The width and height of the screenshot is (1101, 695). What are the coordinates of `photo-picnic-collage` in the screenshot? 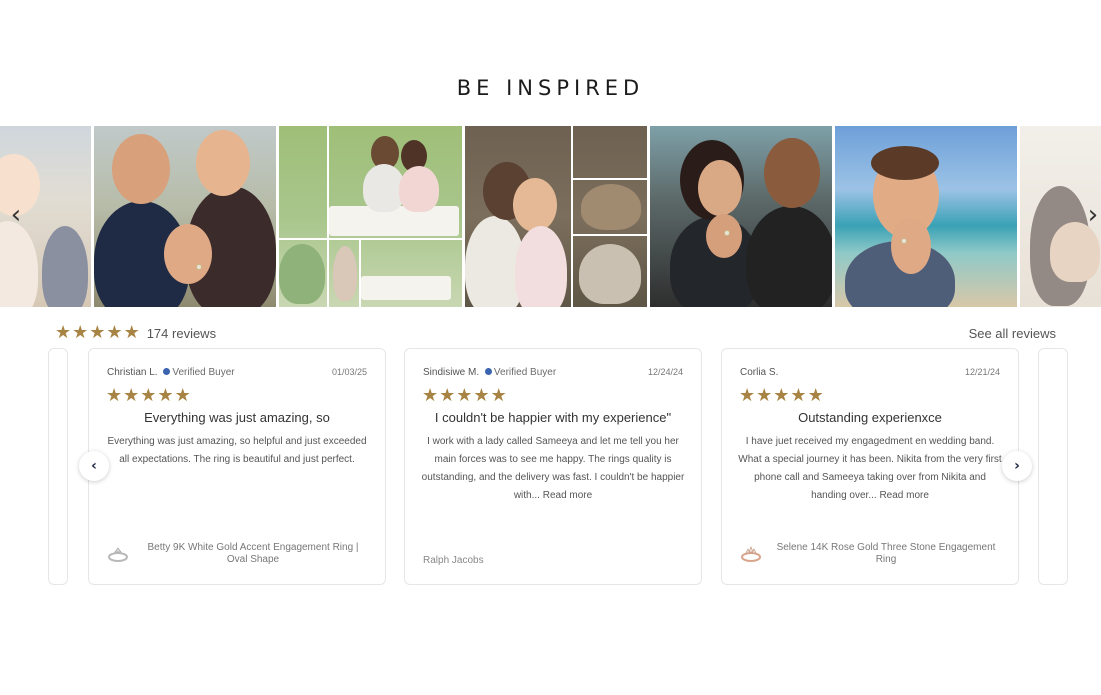 It's located at (370, 216).